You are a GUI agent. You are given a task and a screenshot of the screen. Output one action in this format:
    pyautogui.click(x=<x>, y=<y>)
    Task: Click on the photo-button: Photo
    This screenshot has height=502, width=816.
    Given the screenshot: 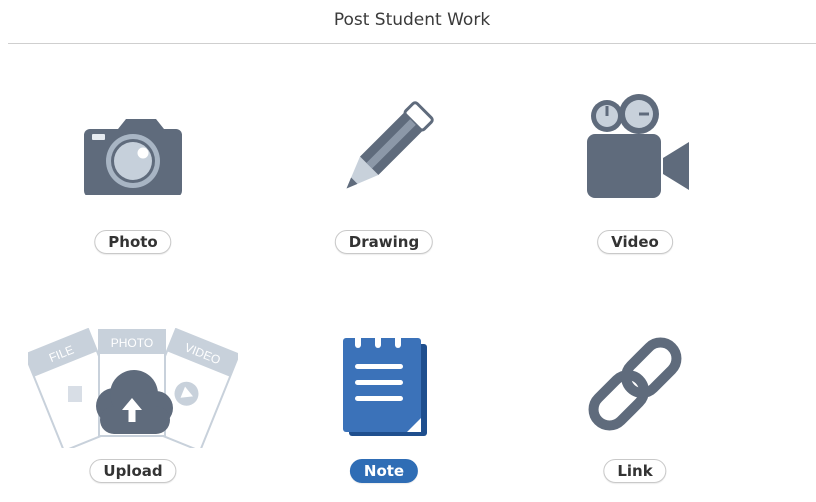 What is the action you would take?
    pyautogui.click(x=133, y=242)
    